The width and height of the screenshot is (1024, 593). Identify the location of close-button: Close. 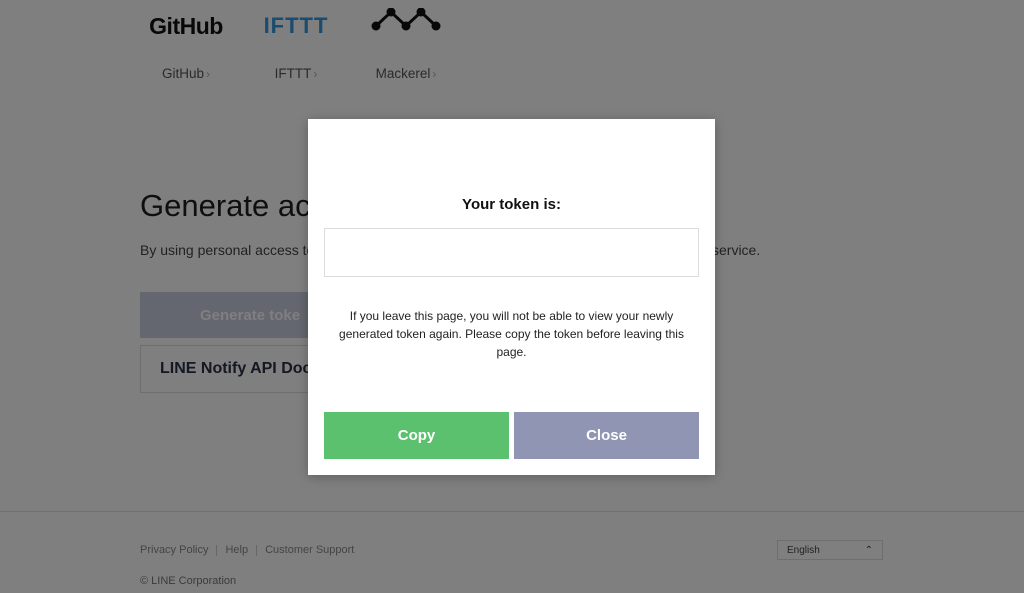
(606, 435).